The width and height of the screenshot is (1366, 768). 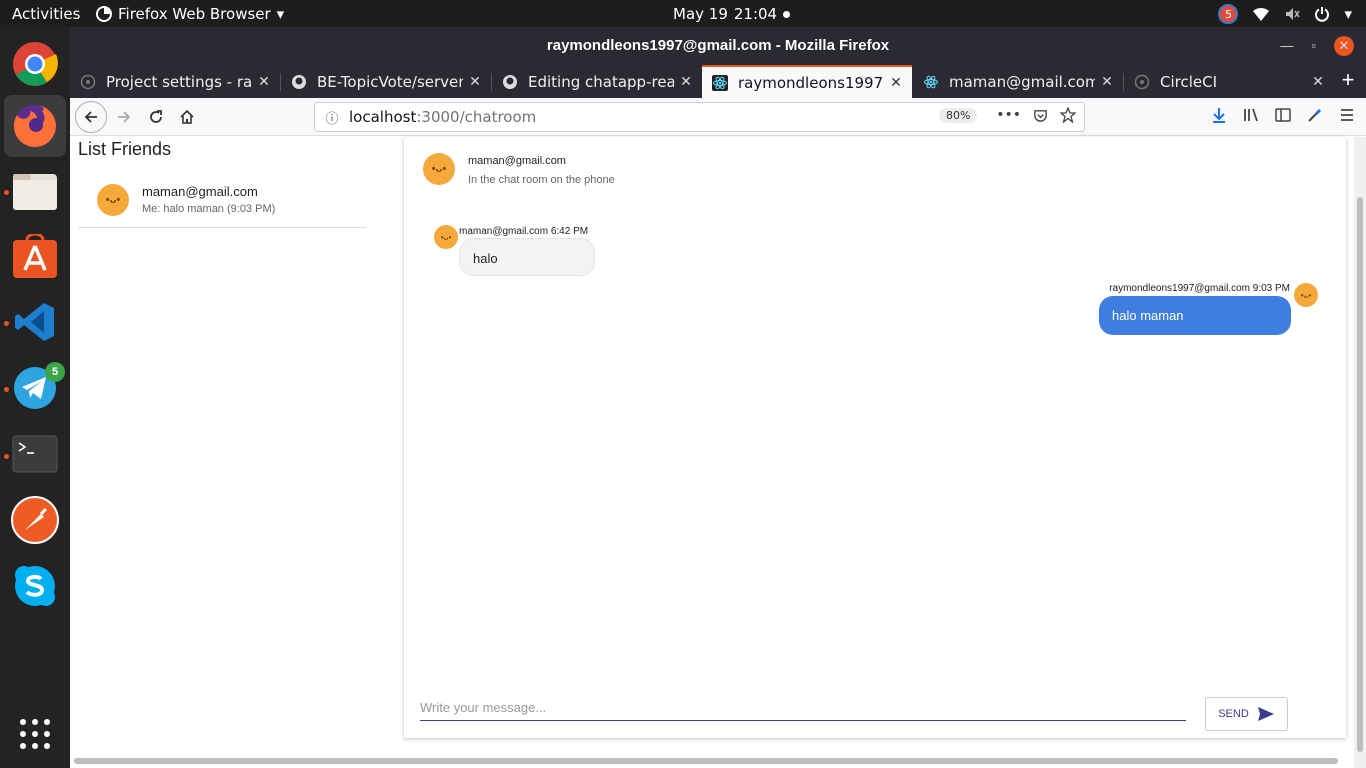 What do you see at coordinates (200, 191) in the screenshot?
I see `friend-name: maman@gmail.com` at bounding box center [200, 191].